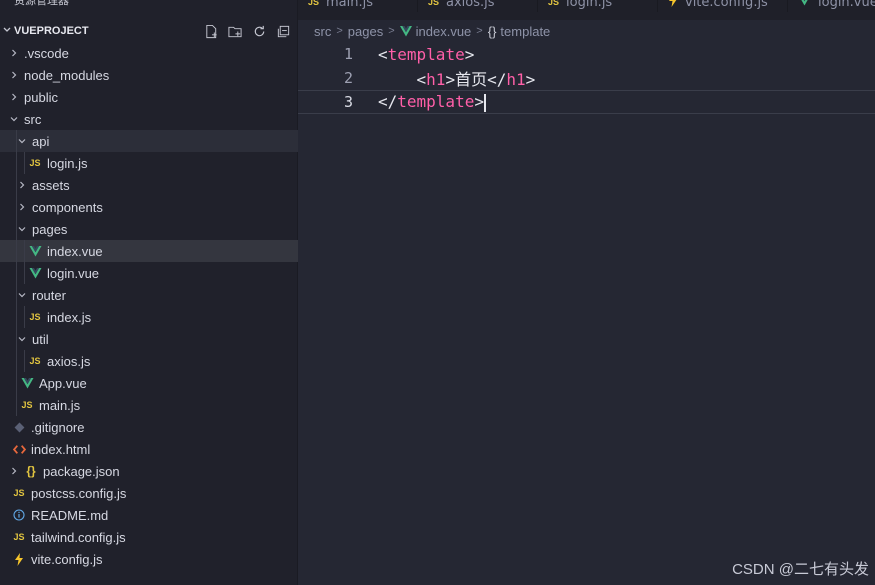 The image size is (875, 585). What do you see at coordinates (274, 3) in the screenshot?
I see `more-actions-icon: ···` at bounding box center [274, 3].